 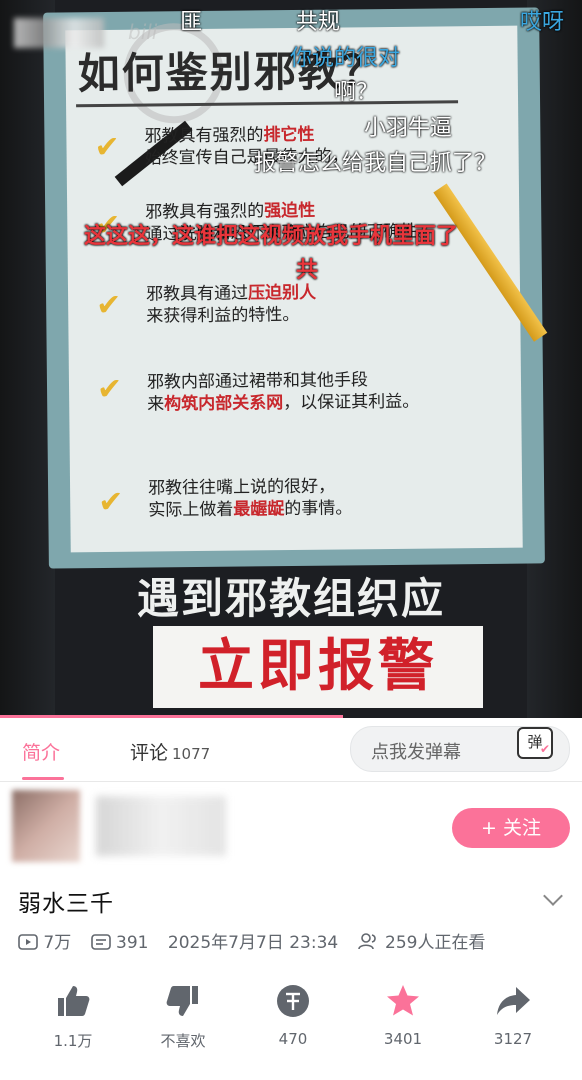 I want to click on danmaku-count: 391, so click(x=132, y=943).